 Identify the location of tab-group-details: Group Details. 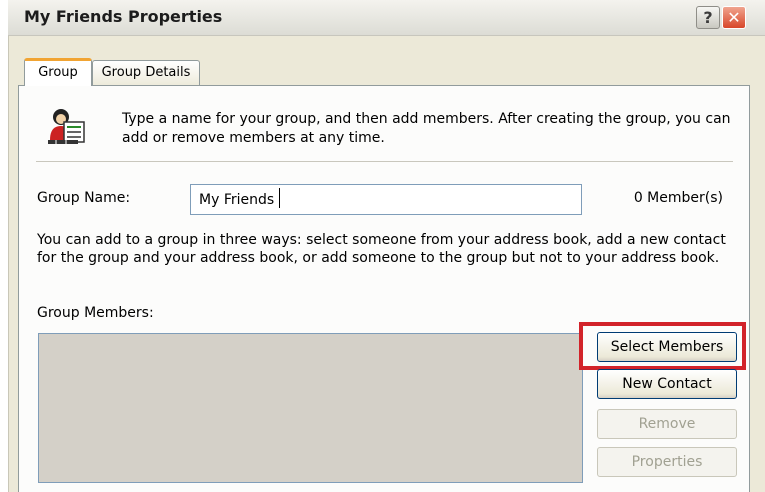
(146, 73).